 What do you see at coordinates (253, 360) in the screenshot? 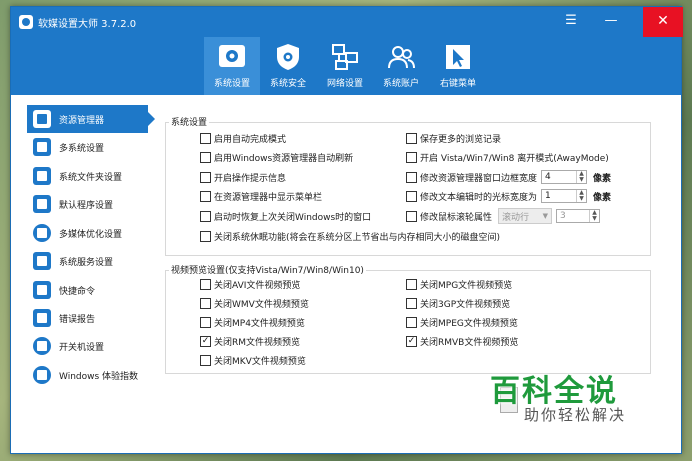
I see `option-mkv: 关闭MKV文件视频预览` at bounding box center [253, 360].